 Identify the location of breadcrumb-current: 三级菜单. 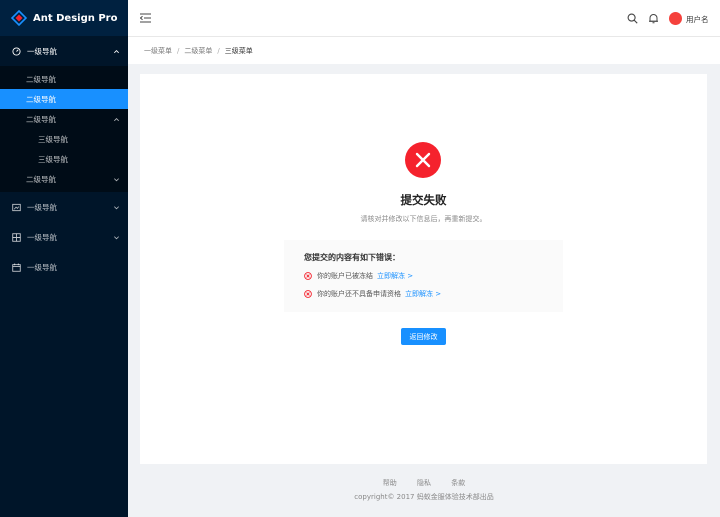
(238, 50).